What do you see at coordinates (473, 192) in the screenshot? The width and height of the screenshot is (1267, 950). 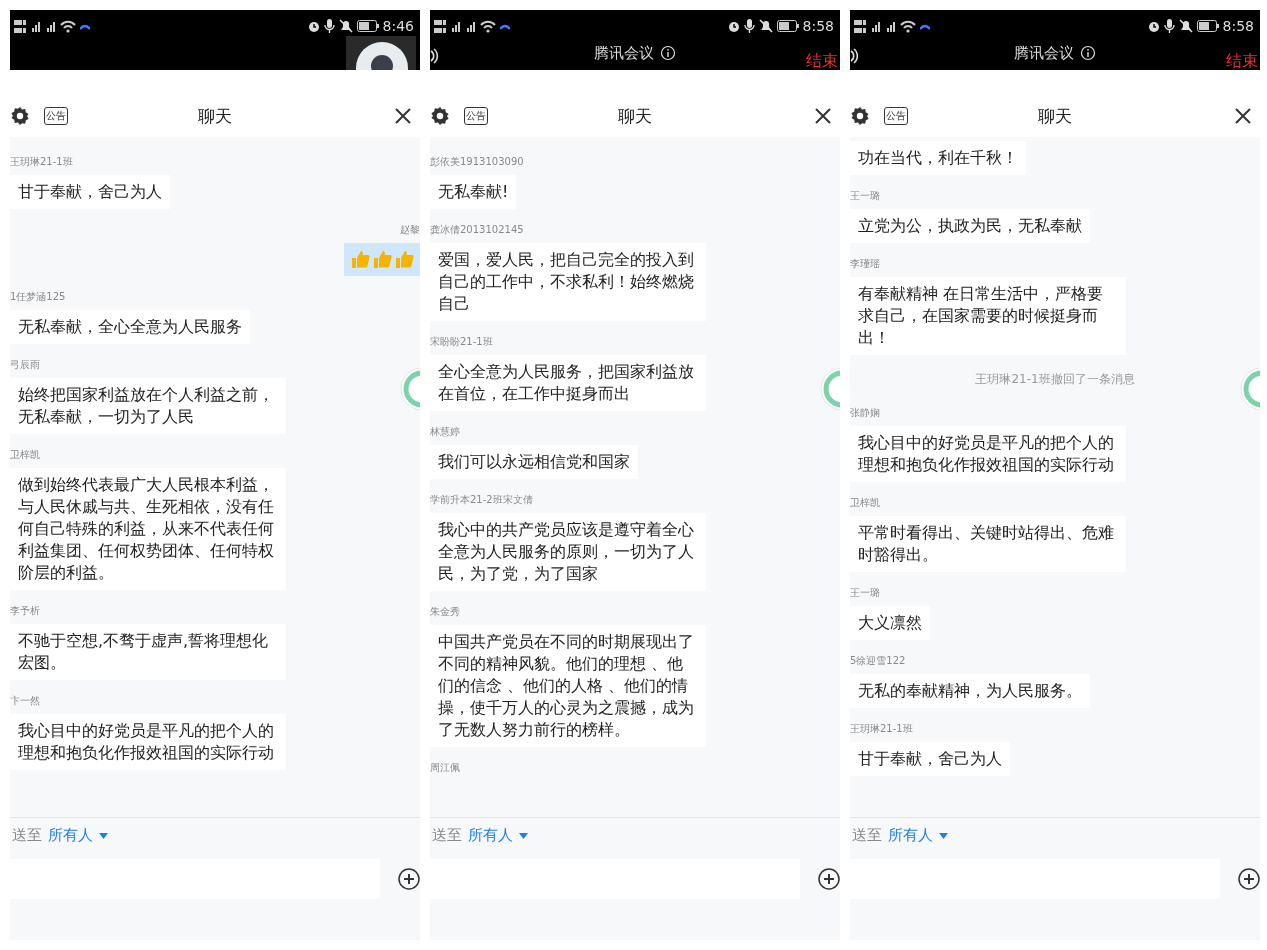 I see `message-bubble: 无私奉献!` at bounding box center [473, 192].